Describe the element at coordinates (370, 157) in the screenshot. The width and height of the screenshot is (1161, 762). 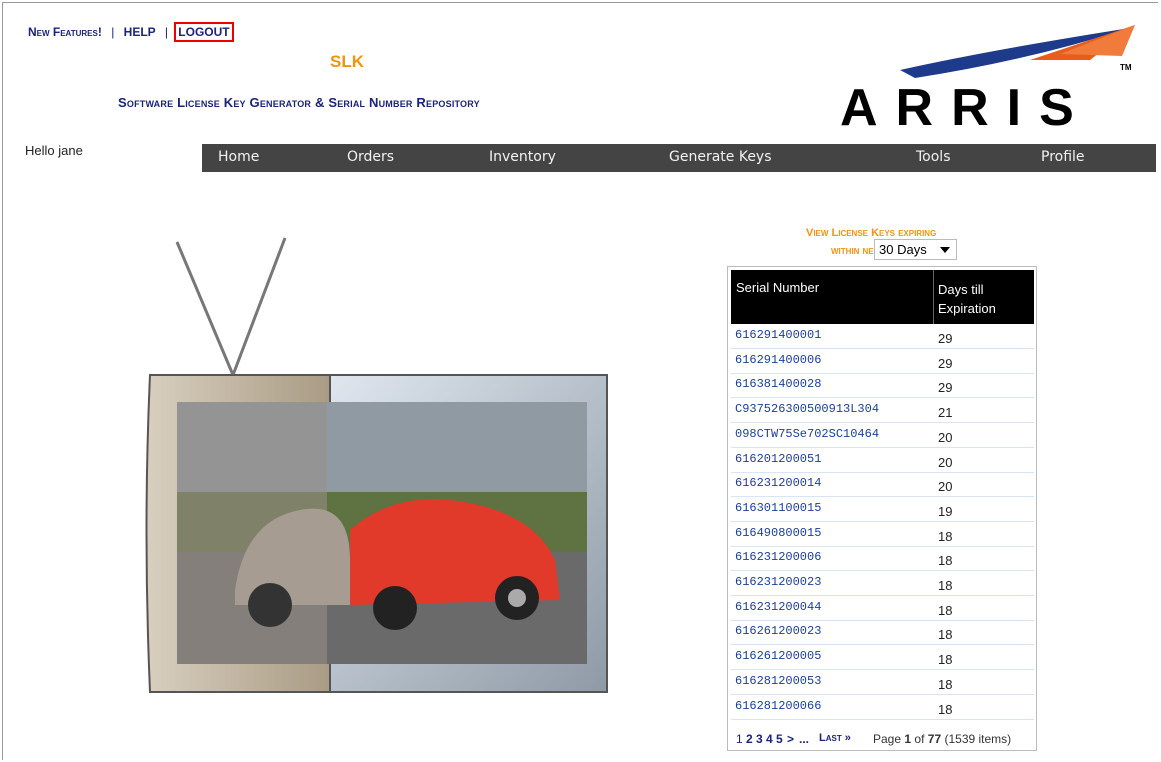
I see `nav-orders: Orders` at that location.